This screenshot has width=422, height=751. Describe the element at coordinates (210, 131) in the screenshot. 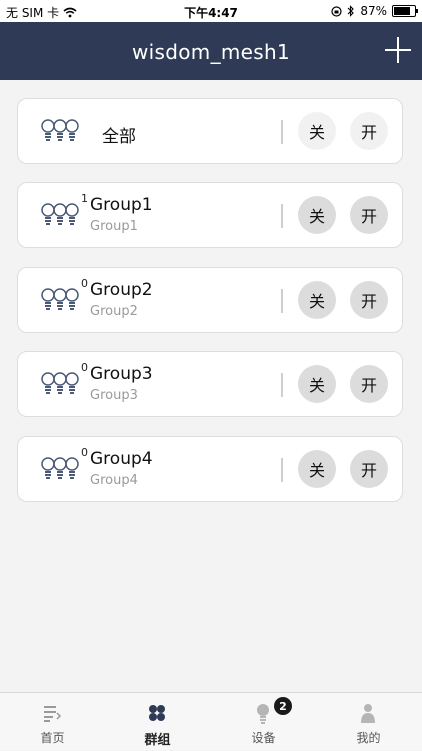

I see `all-groups-row: 全部 关 开` at that location.